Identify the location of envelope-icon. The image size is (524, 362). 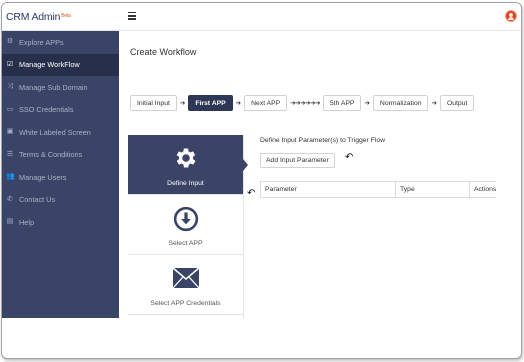
(185, 278).